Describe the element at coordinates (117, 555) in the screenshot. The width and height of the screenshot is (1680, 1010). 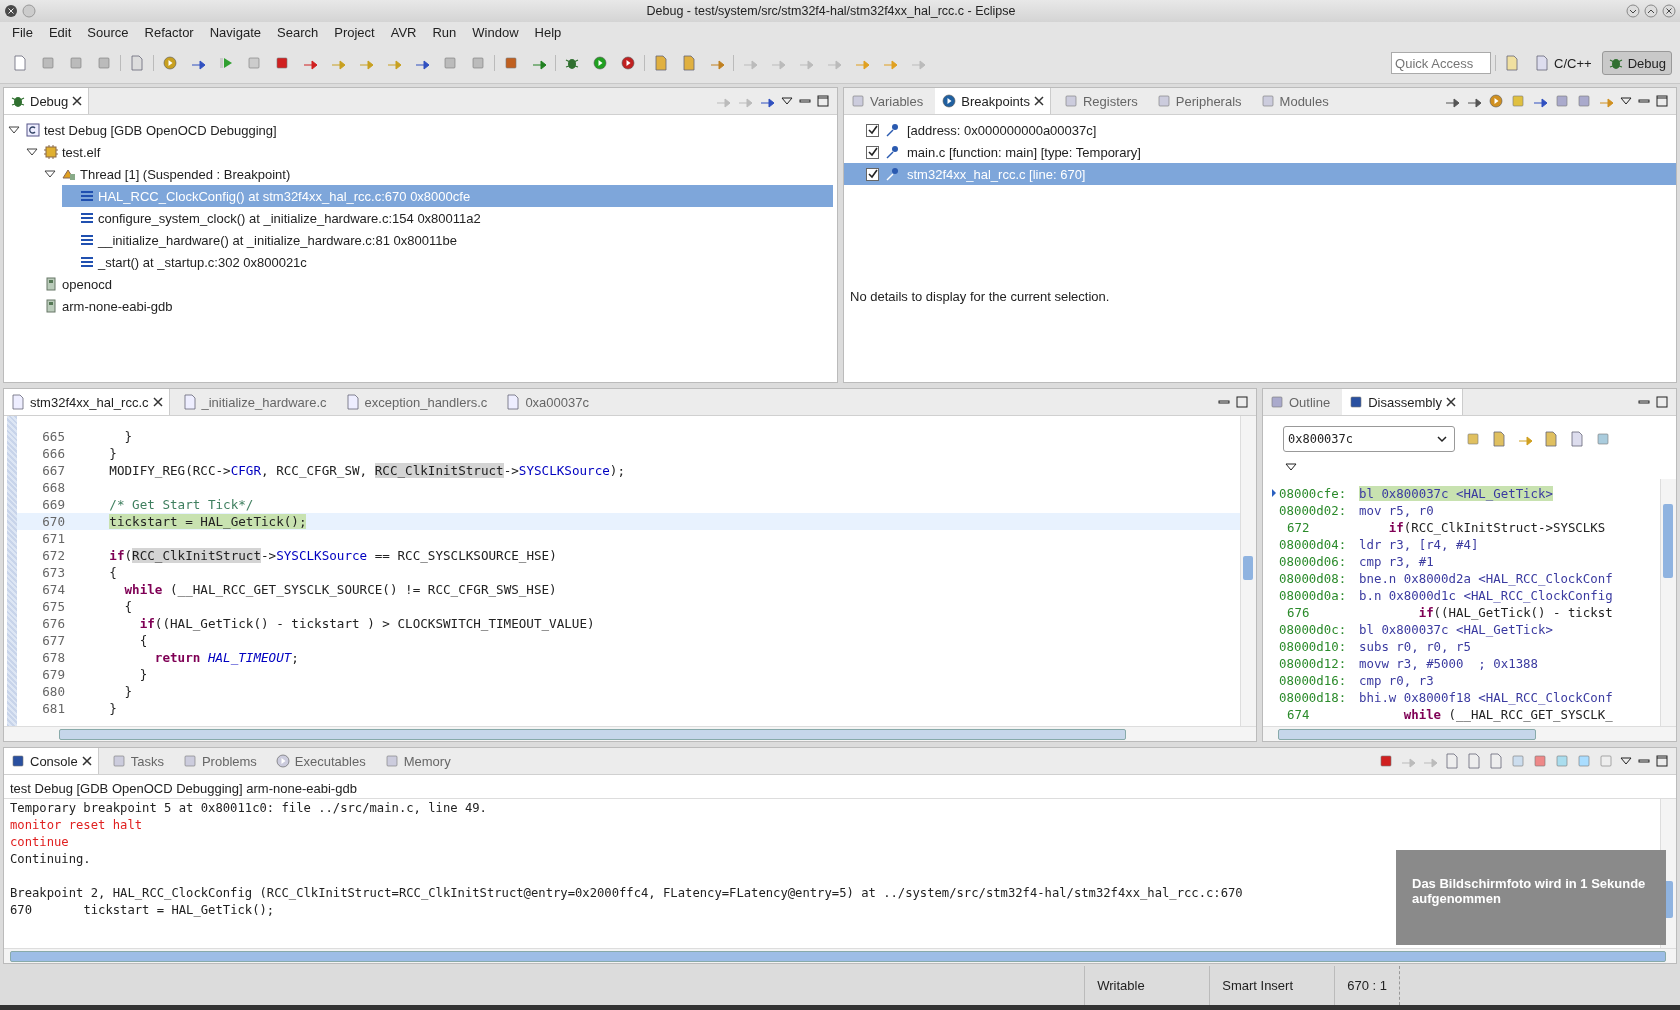
I see `code-text: if` at that location.